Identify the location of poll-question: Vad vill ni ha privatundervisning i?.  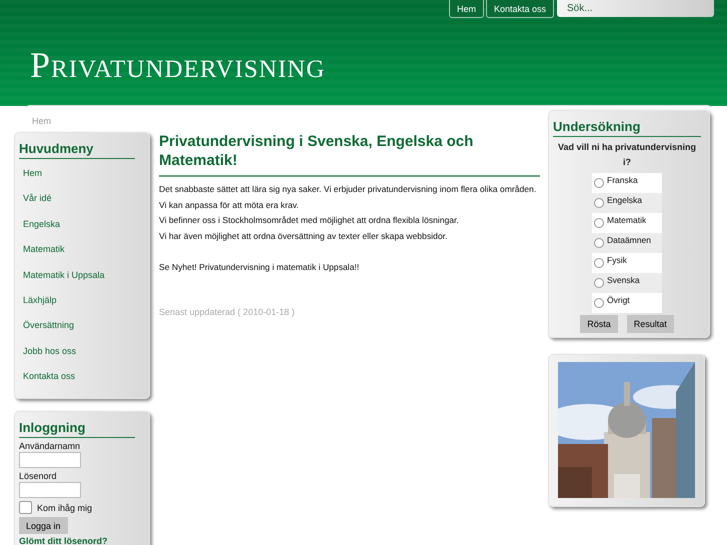
(627, 155).